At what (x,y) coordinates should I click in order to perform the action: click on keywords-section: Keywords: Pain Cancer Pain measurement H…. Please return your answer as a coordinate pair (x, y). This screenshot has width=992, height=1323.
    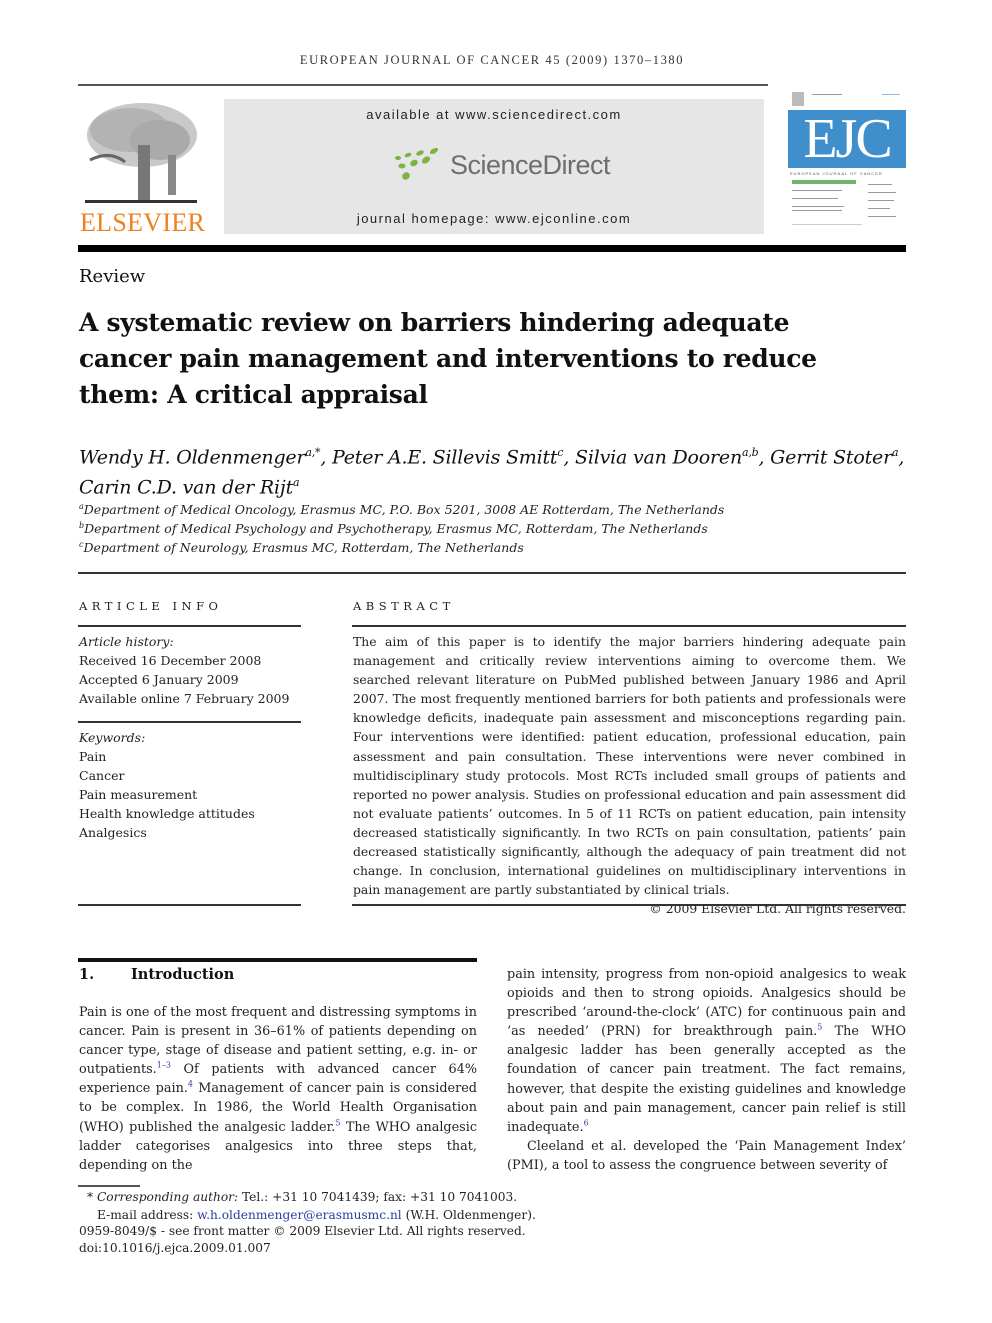
    Looking at the image, I should click on (191, 785).